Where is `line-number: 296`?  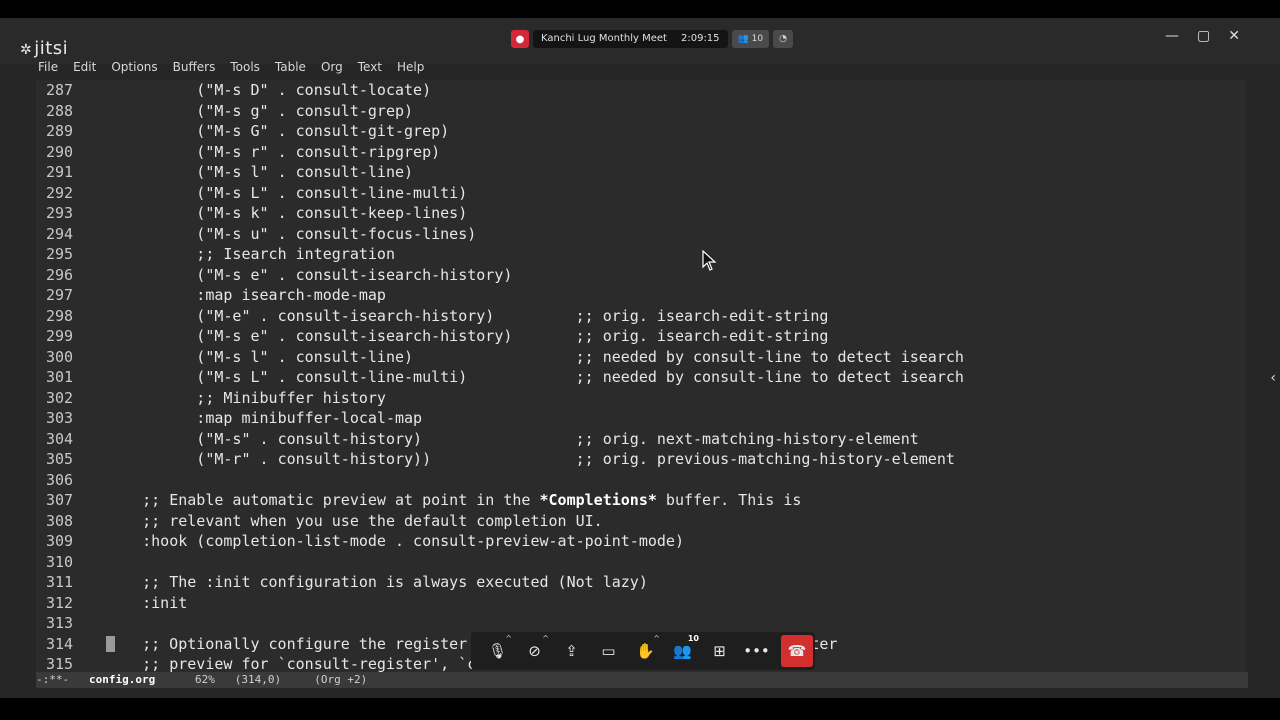
line-number: 296 is located at coordinates (60, 274).